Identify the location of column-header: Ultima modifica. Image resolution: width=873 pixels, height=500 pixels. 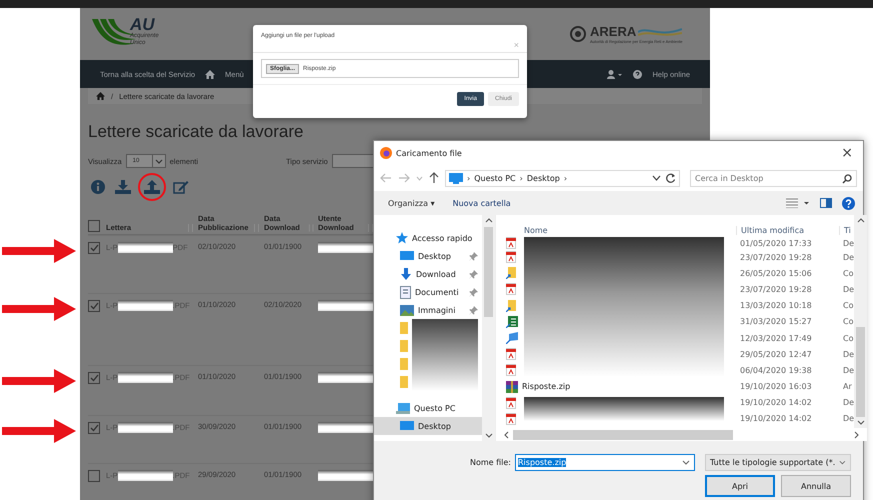
(787, 230).